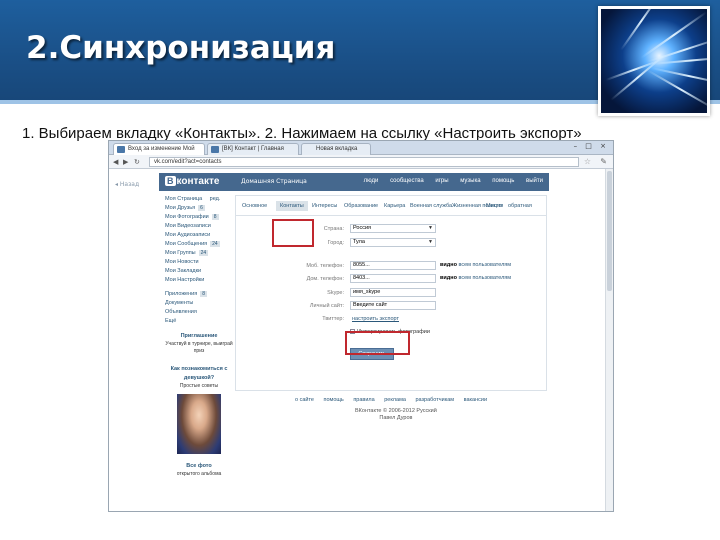  What do you see at coordinates (603, 161) in the screenshot?
I see `wrench-icon: ✎` at bounding box center [603, 161].